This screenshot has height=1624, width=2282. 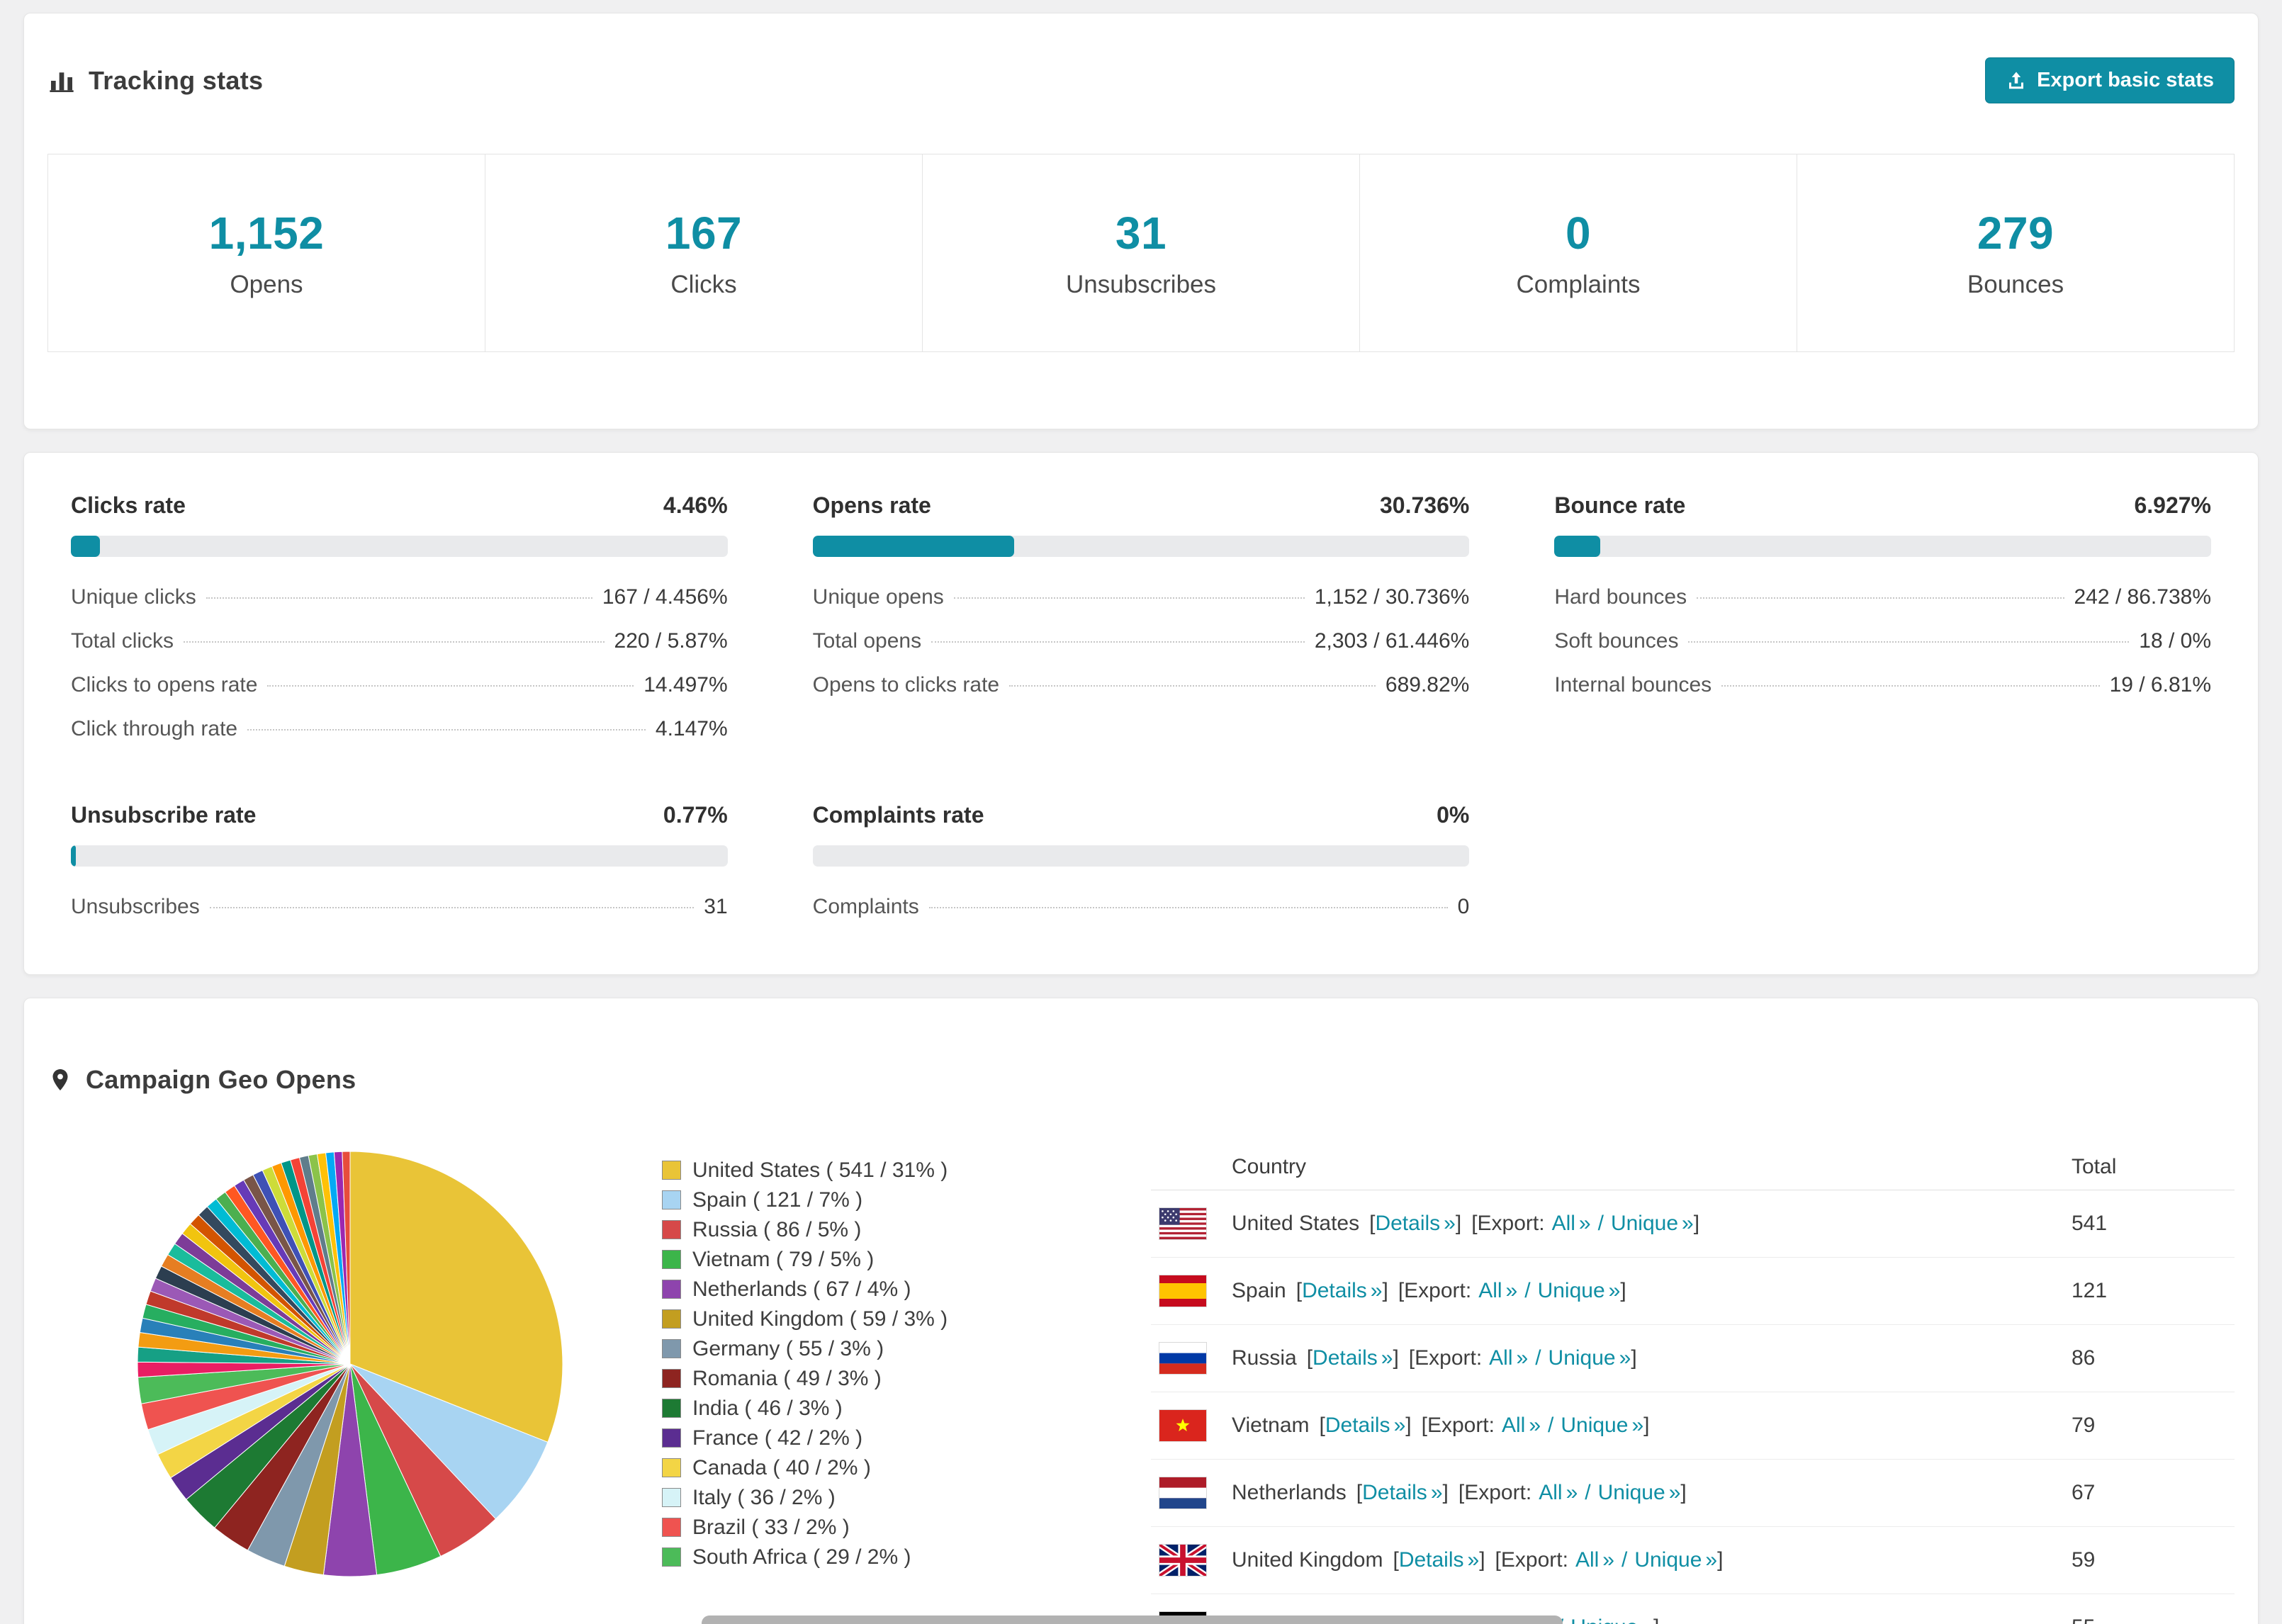 I want to click on horizontal-scrollbar-thumb, so click(x=1133, y=1619).